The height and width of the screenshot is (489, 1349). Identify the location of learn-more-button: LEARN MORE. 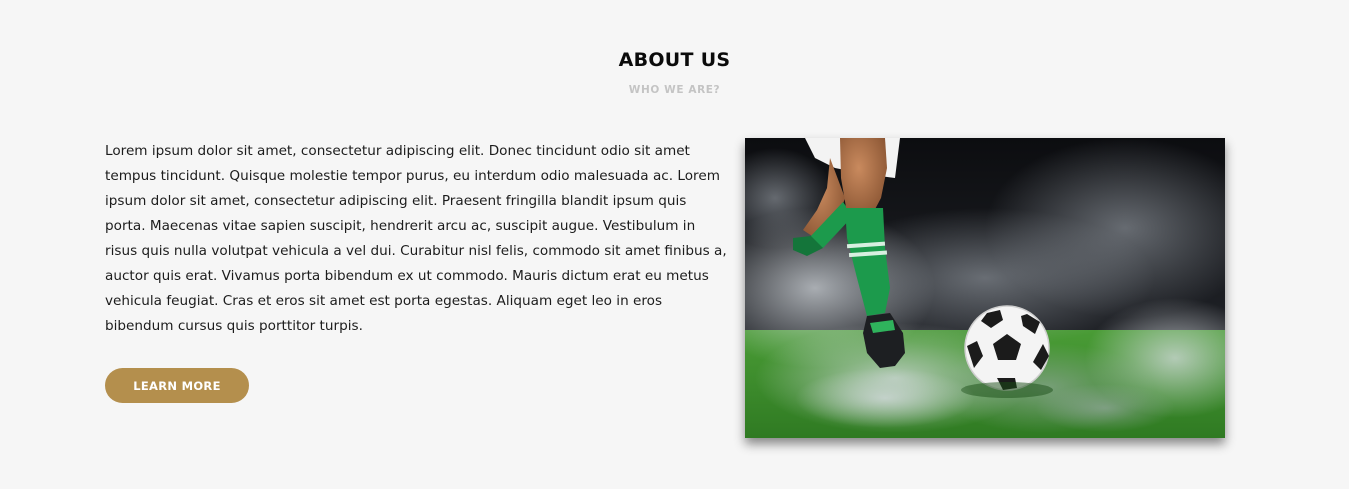
(177, 385).